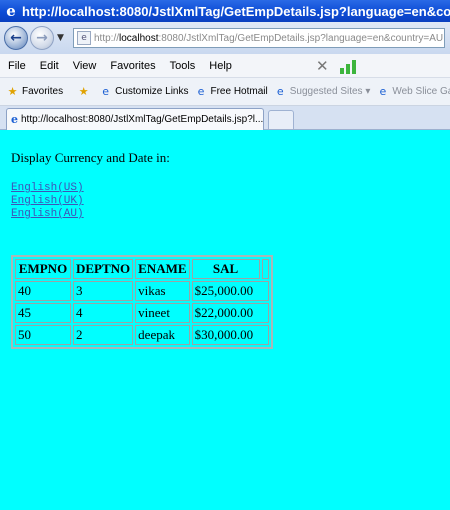 The image size is (450, 510). What do you see at coordinates (162, 269) in the screenshot?
I see `header-ename: ENAME` at bounding box center [162, 269].